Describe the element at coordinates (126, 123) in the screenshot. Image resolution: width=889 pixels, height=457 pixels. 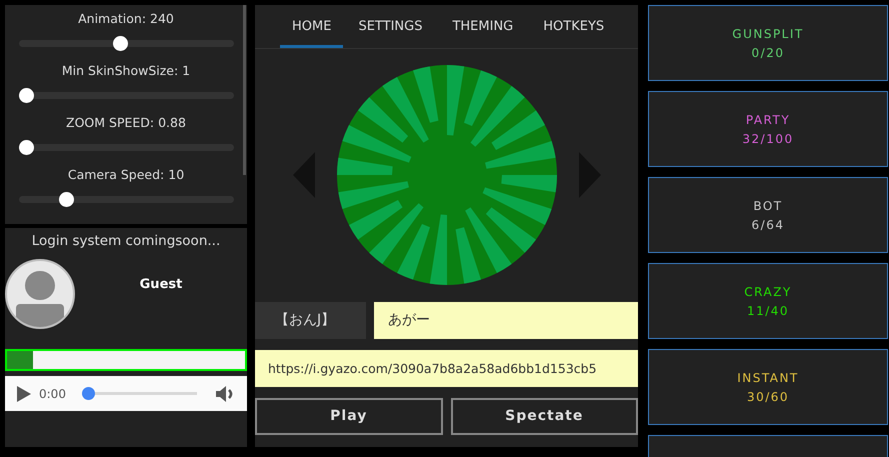
I see `slider-label: ZOOM SPEED: 0.88` at that location.